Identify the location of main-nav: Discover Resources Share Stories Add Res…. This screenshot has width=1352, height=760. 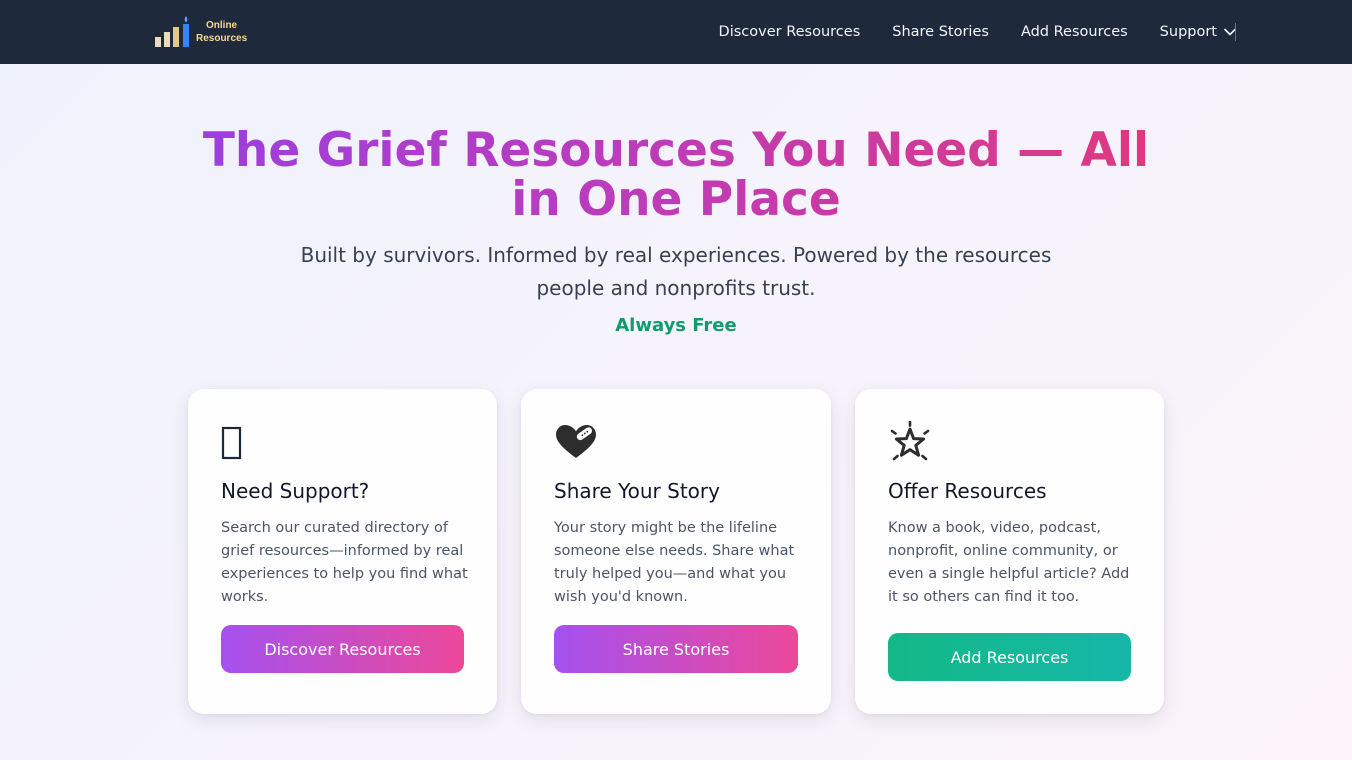
(977, 32).